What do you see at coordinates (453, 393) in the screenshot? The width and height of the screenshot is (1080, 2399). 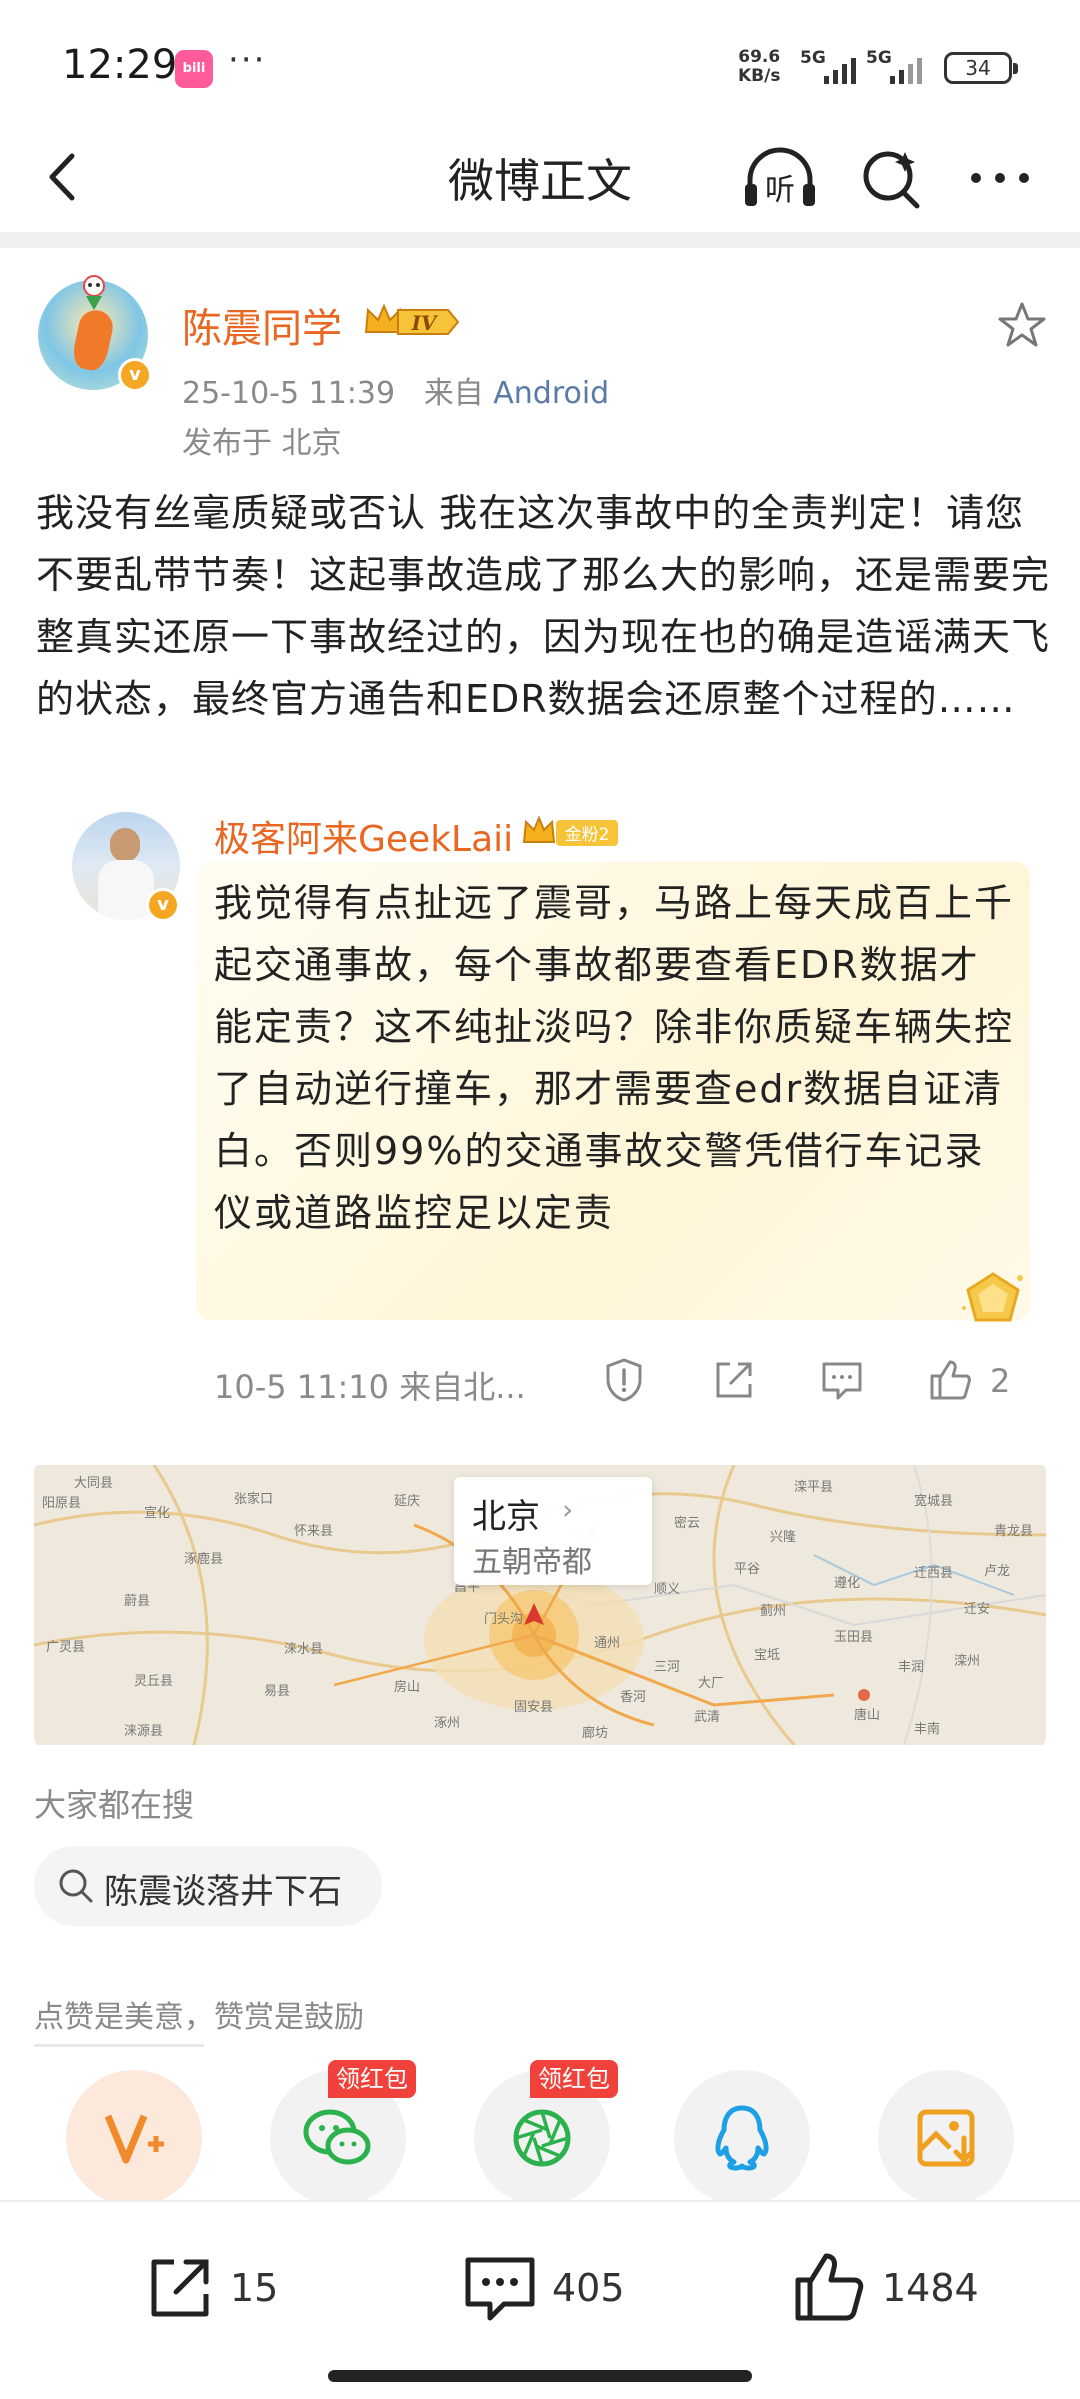 I see `post-source-prefix: 来自` at bounding box center [453, 393].